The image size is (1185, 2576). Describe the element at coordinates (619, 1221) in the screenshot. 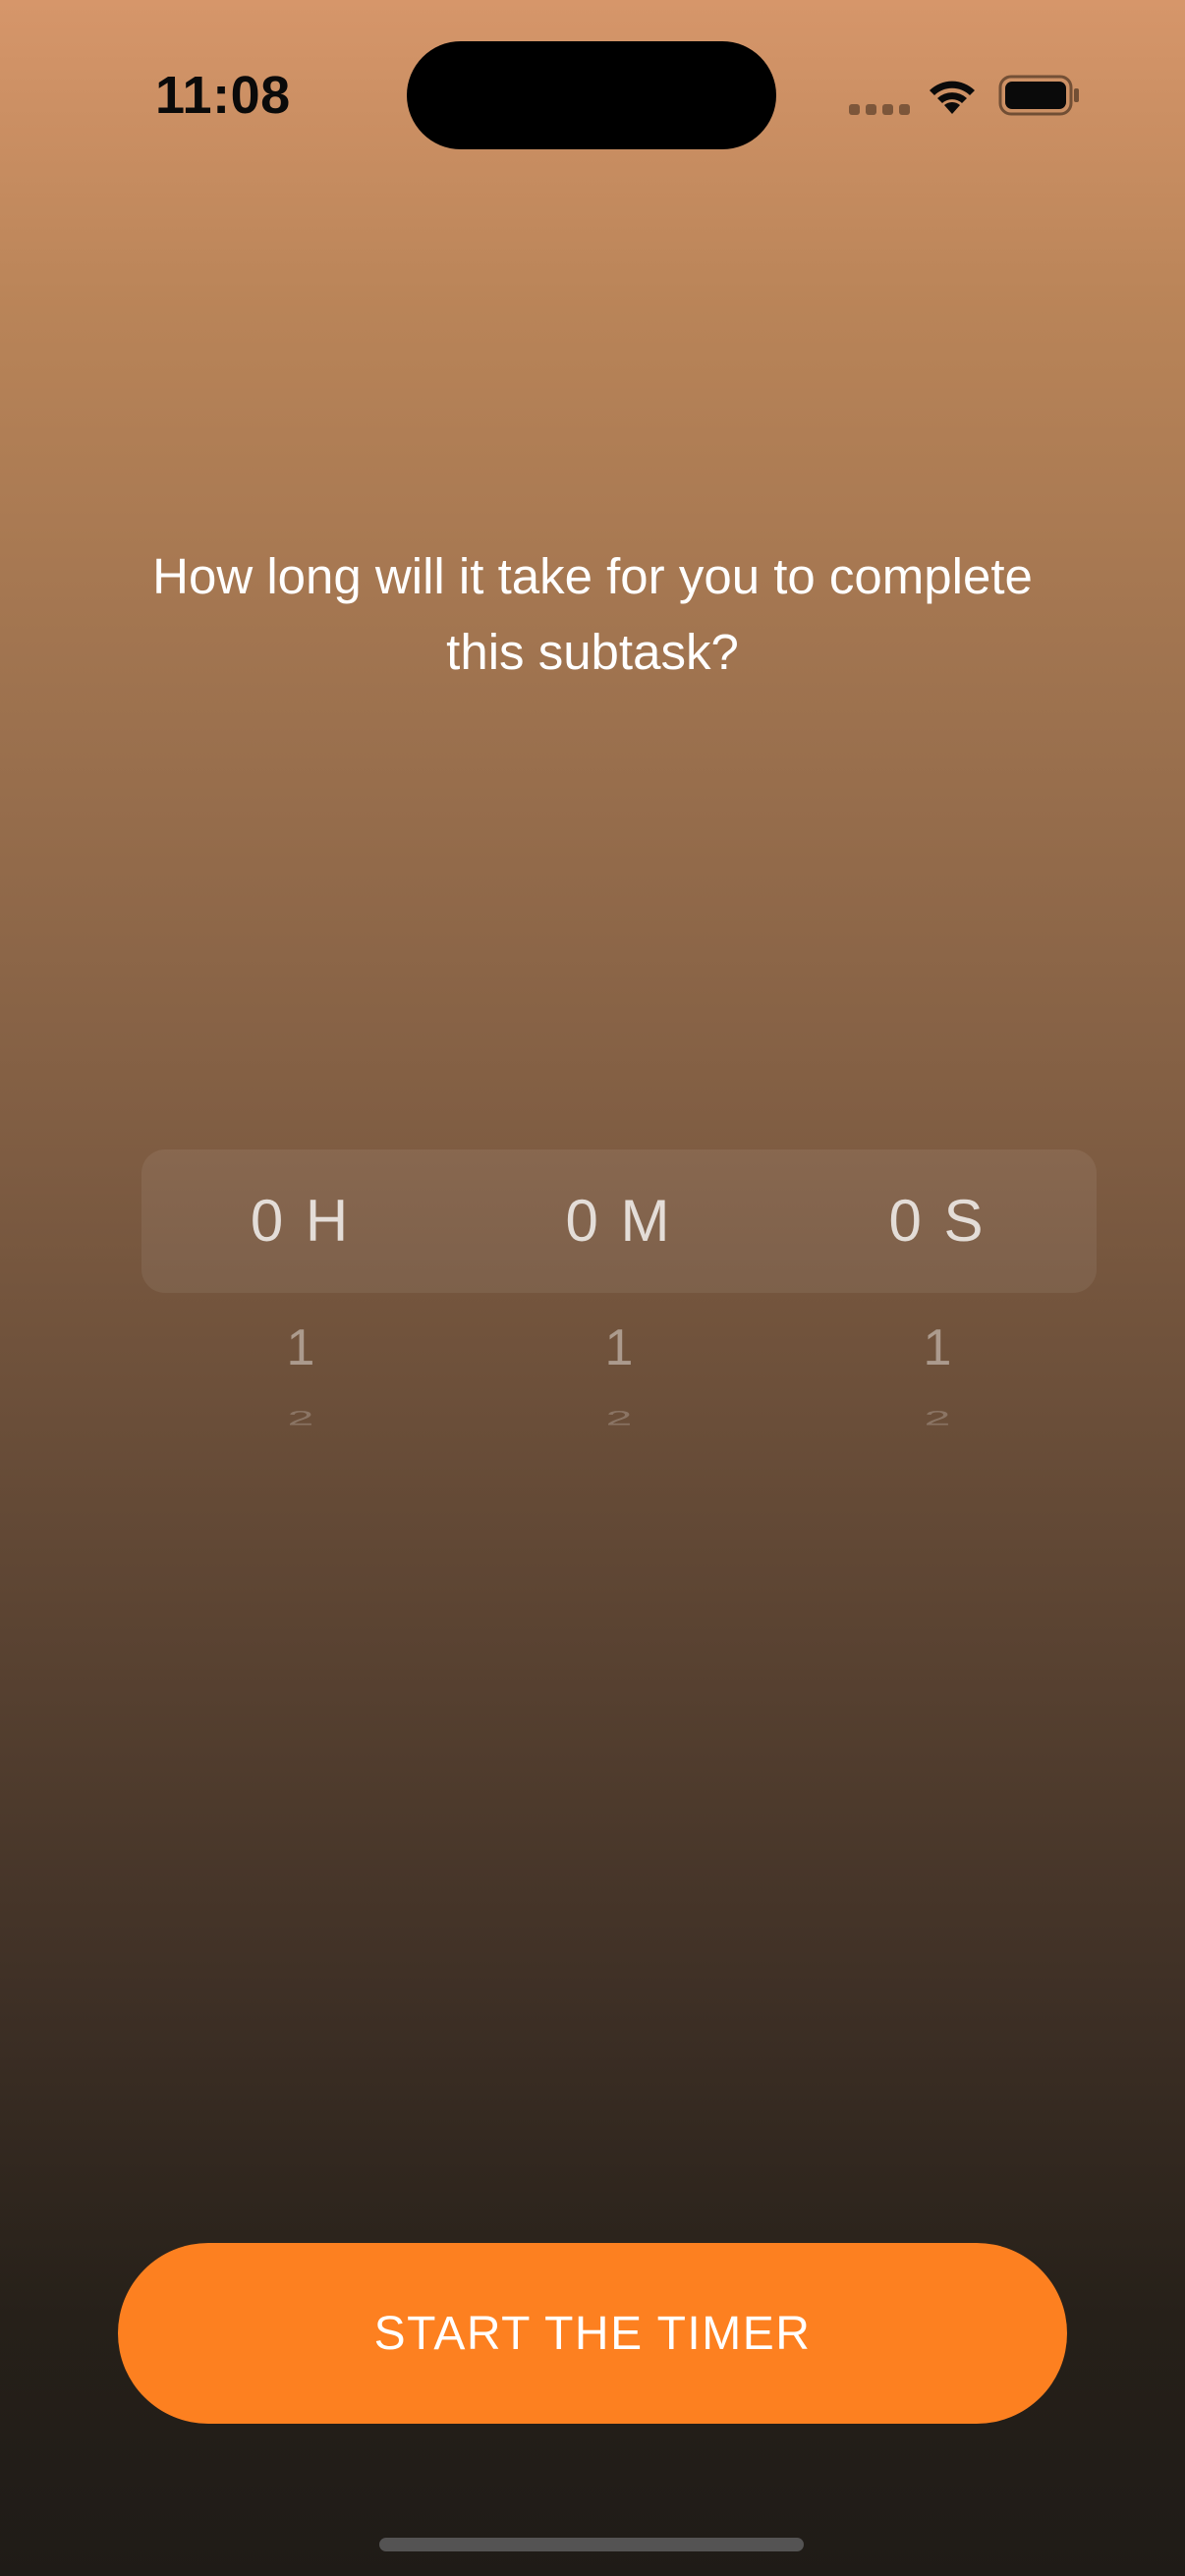

I see `minutes-selected-value: 0 M` at that location.